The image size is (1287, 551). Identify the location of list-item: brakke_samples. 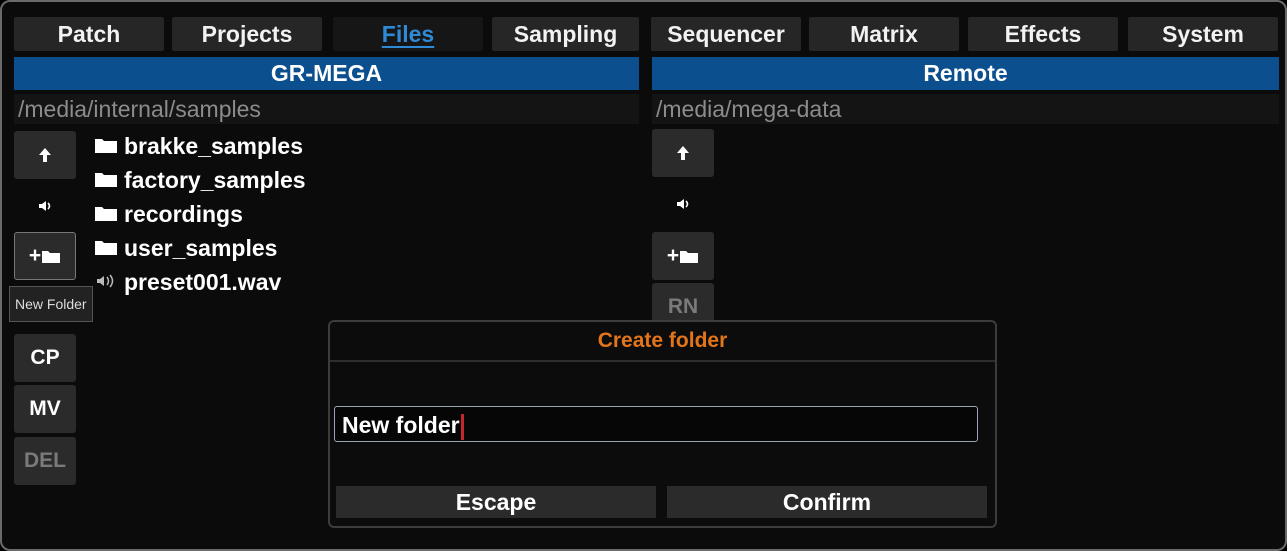
(200, 146).